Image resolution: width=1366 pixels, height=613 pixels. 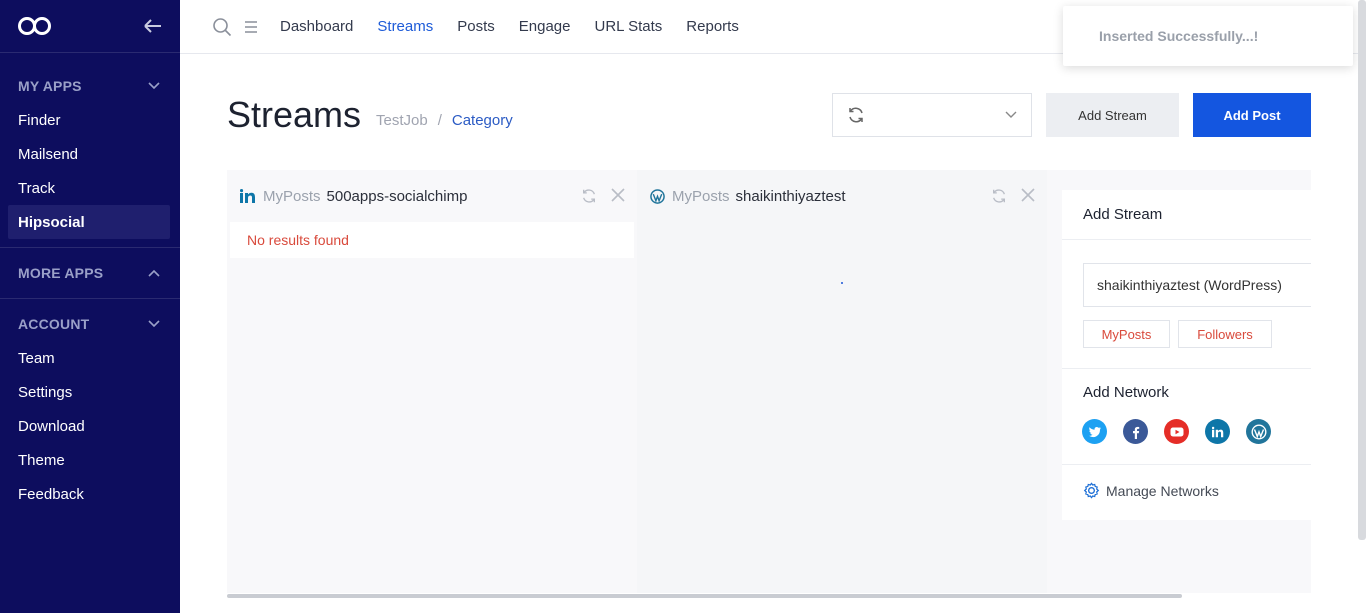 I want to click on sidebar-item-hipsocial: Hipsocial, so click(x=89, y=222).